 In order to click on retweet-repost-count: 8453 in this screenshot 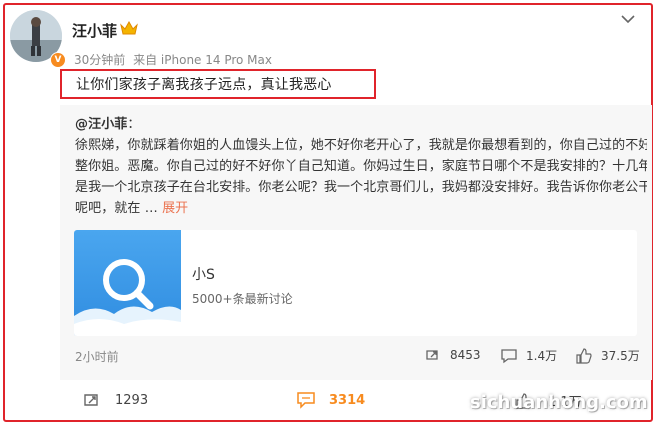, I will do `click(465, 355)`.